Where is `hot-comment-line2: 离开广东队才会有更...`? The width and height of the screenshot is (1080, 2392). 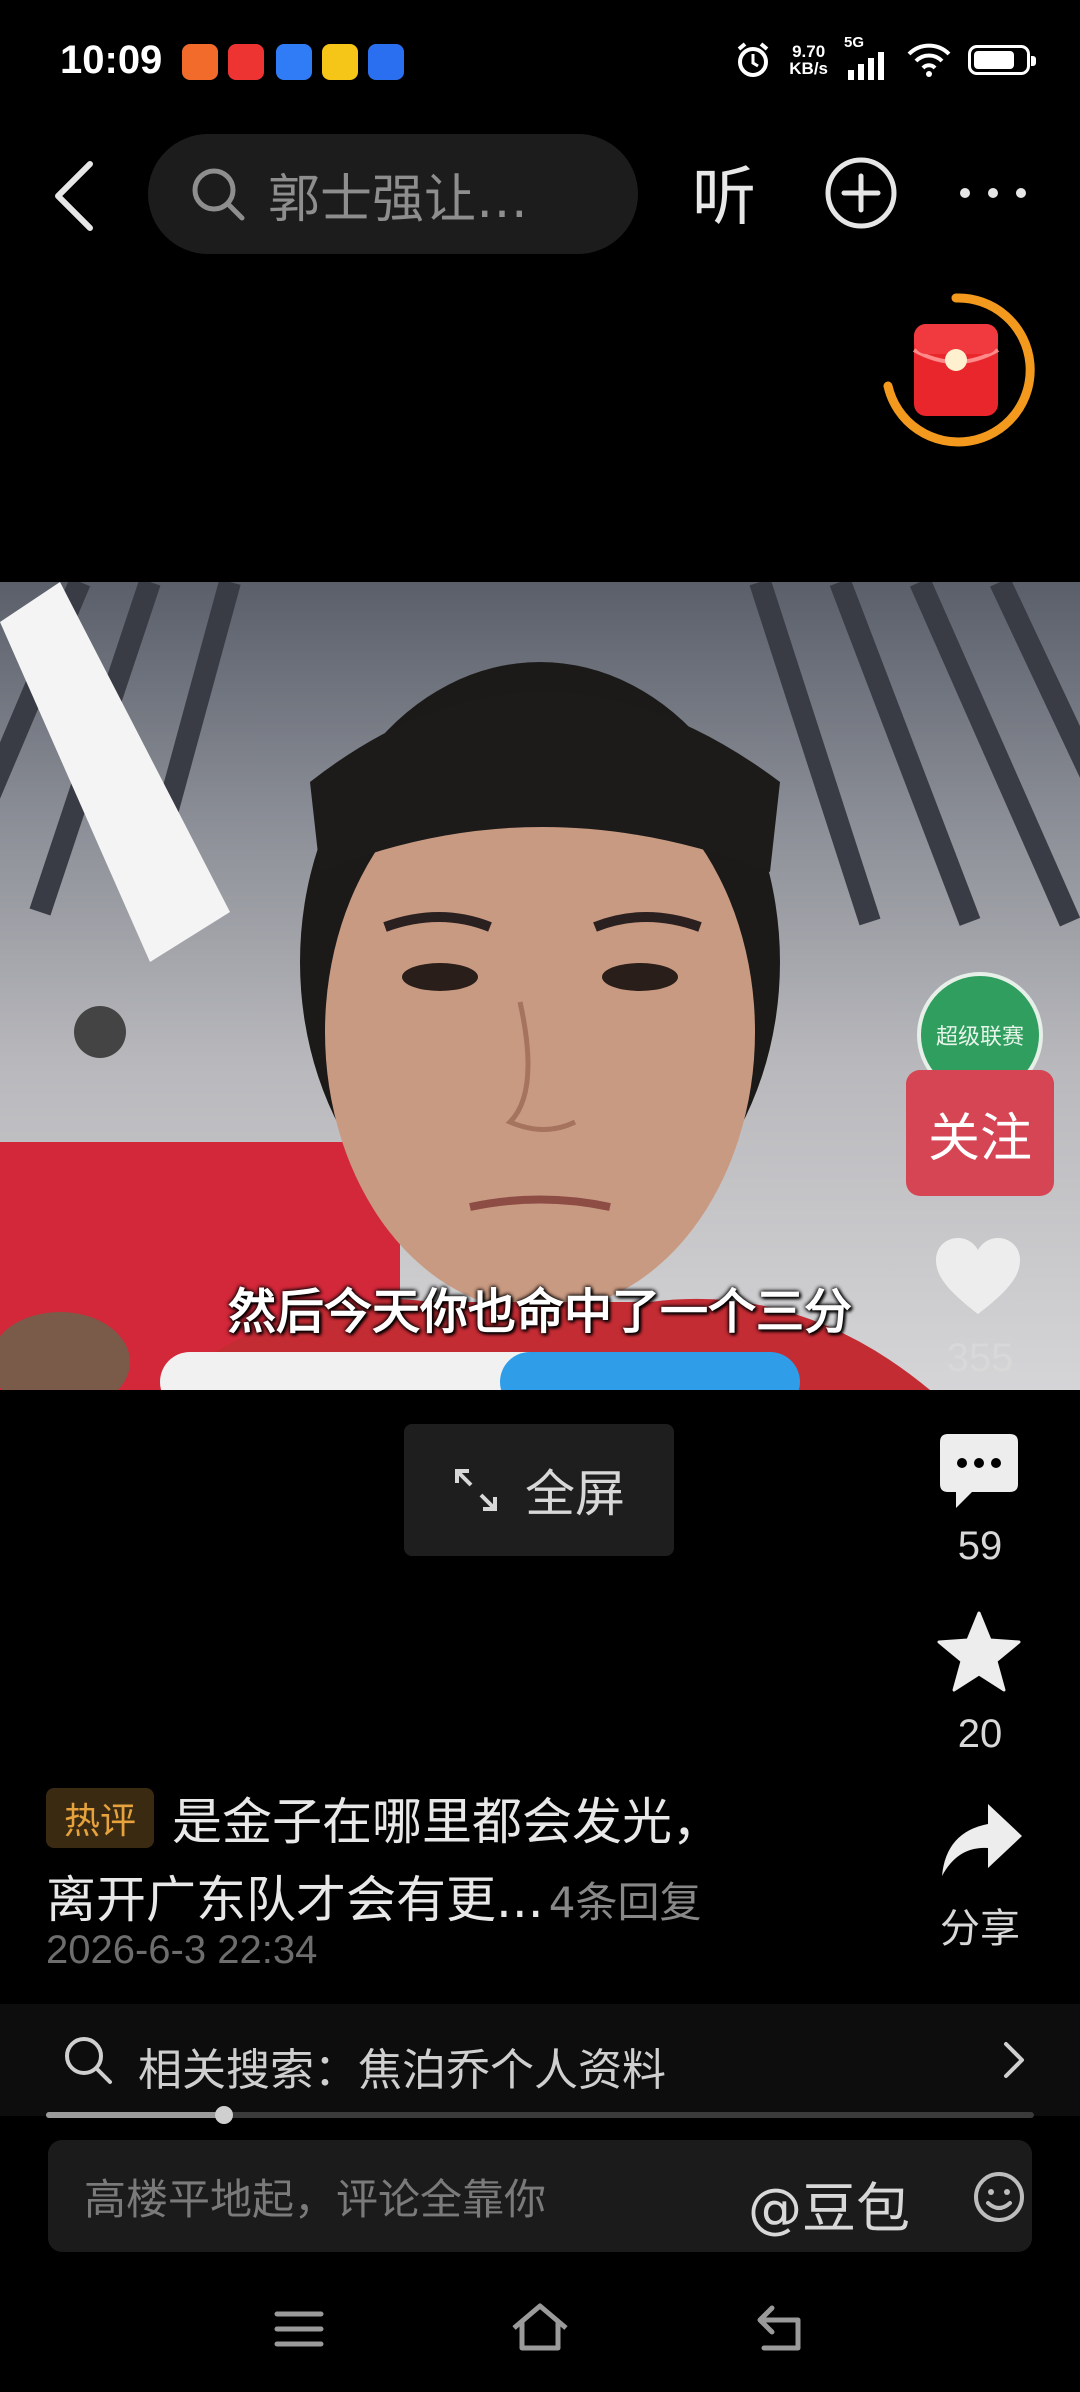 hot-comment-line2: 离开广东队才会有更... is located at coordinates (295, 1900).